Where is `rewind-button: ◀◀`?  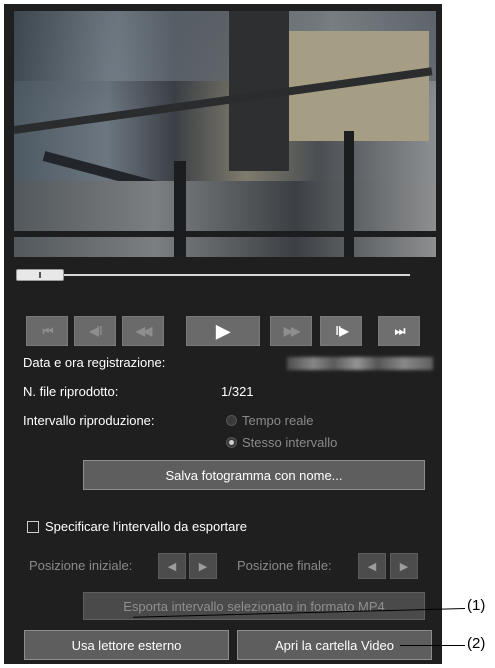
rewind-button: ◀◀ is located at coordinates (143, 331).